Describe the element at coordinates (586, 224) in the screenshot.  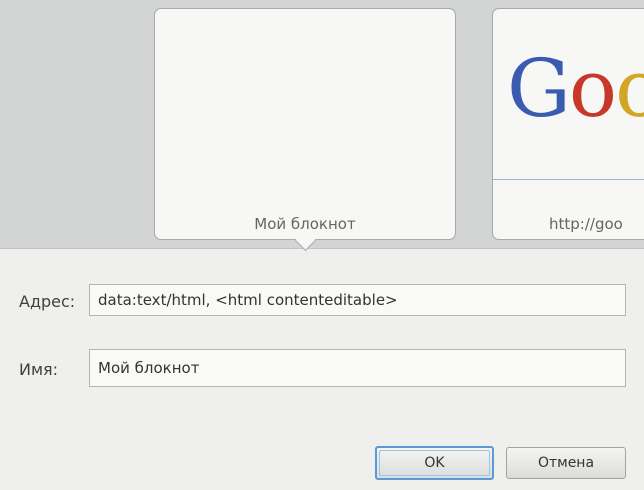
I see `thumbnail-caption: http://goo` at that location.